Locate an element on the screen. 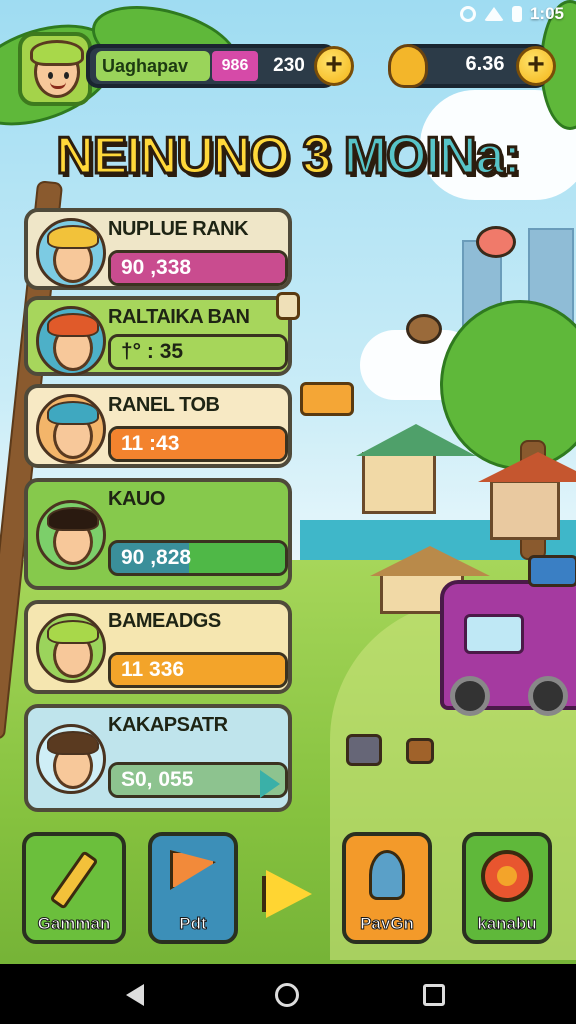 This screenshot has height=1024, width=576. leaderboard-entry: KAUO 90 ,828 is located at coordinates (158, 534).